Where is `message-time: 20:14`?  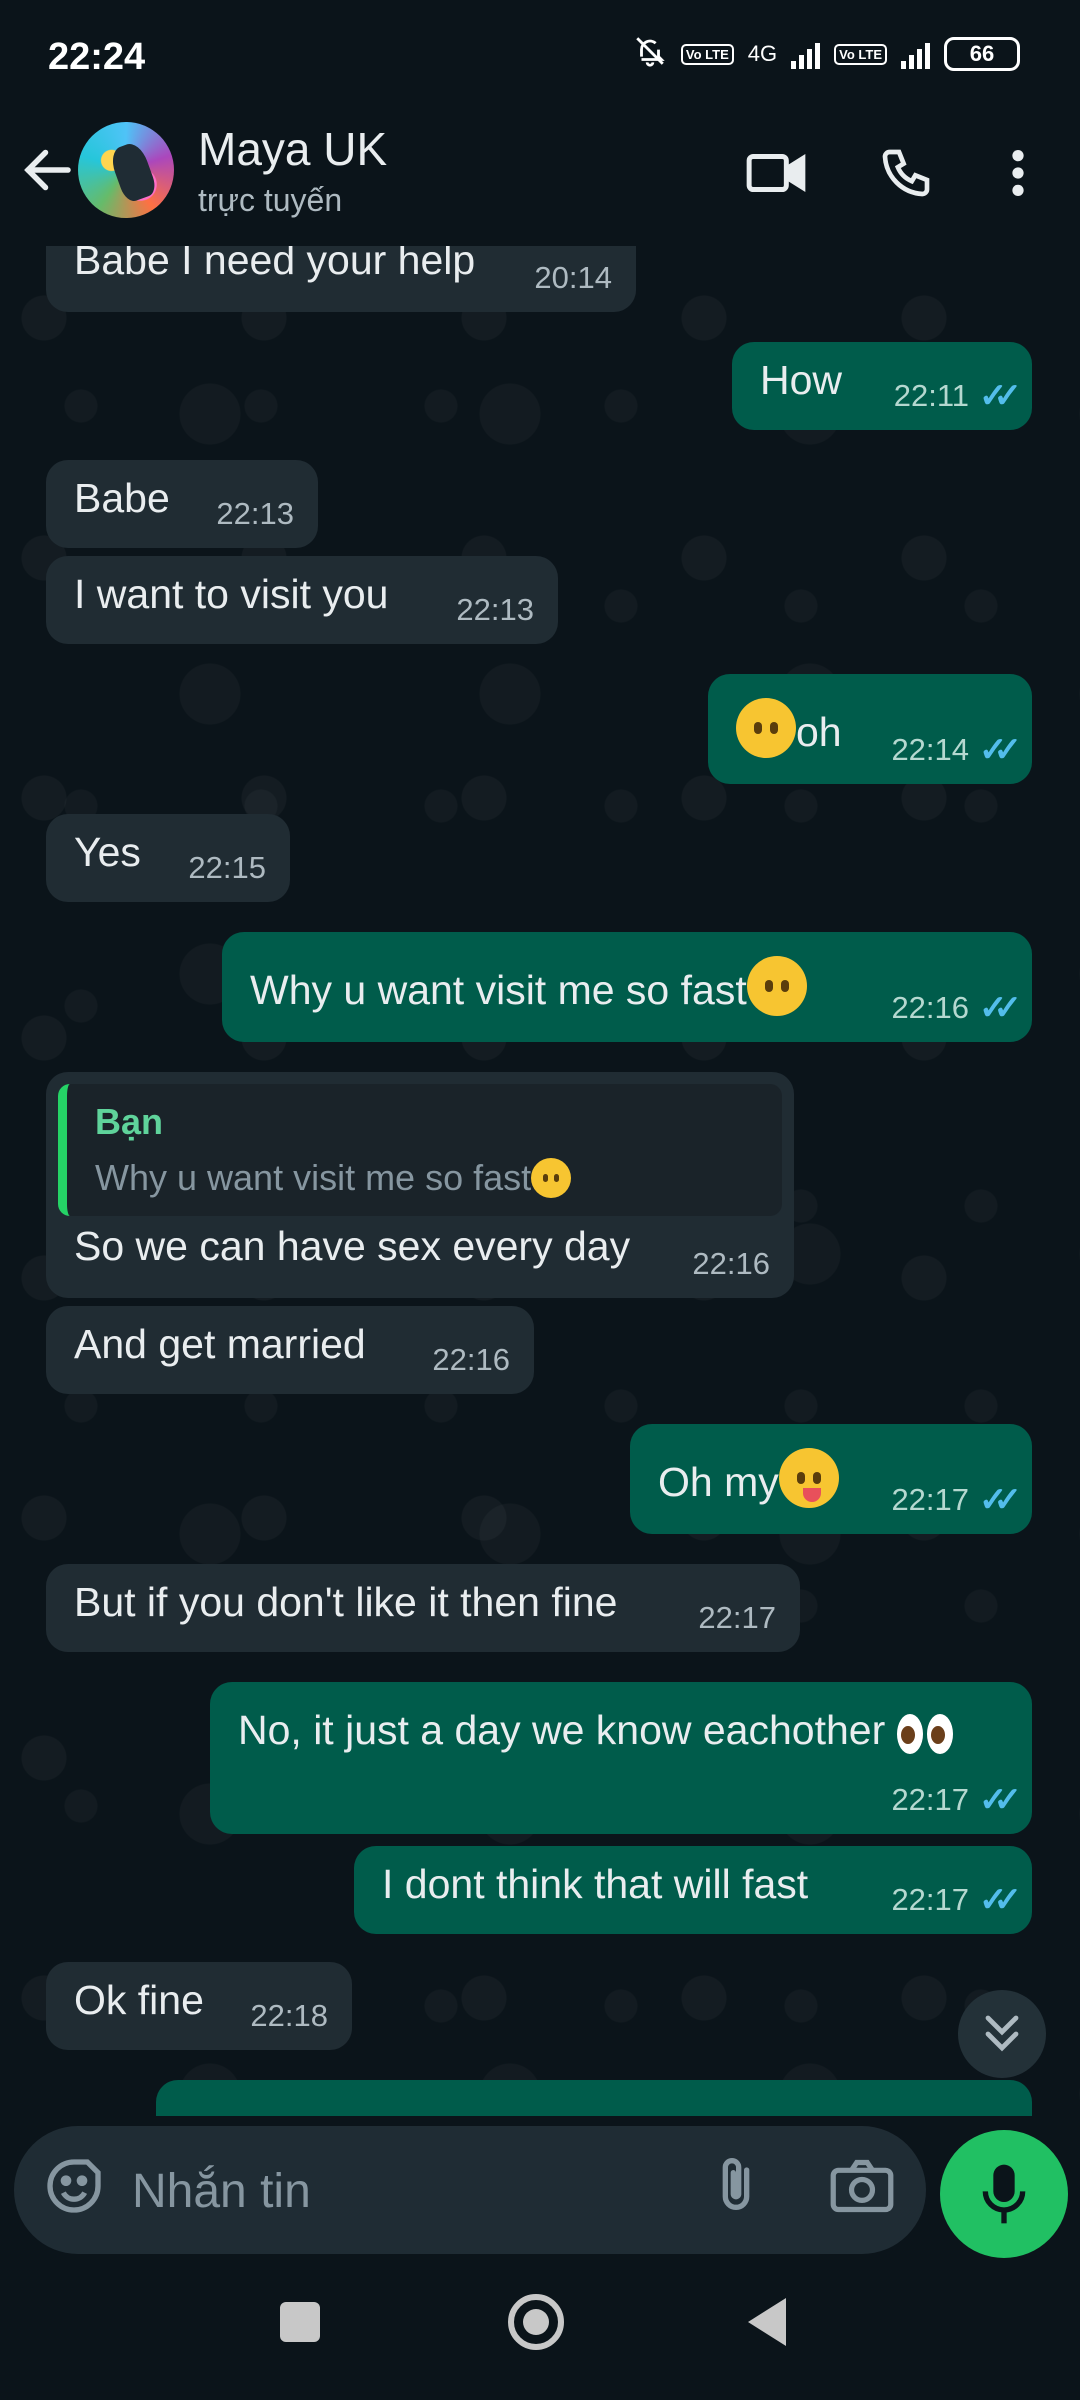
message-time: 20:14 is located at coordinates (573, 277).